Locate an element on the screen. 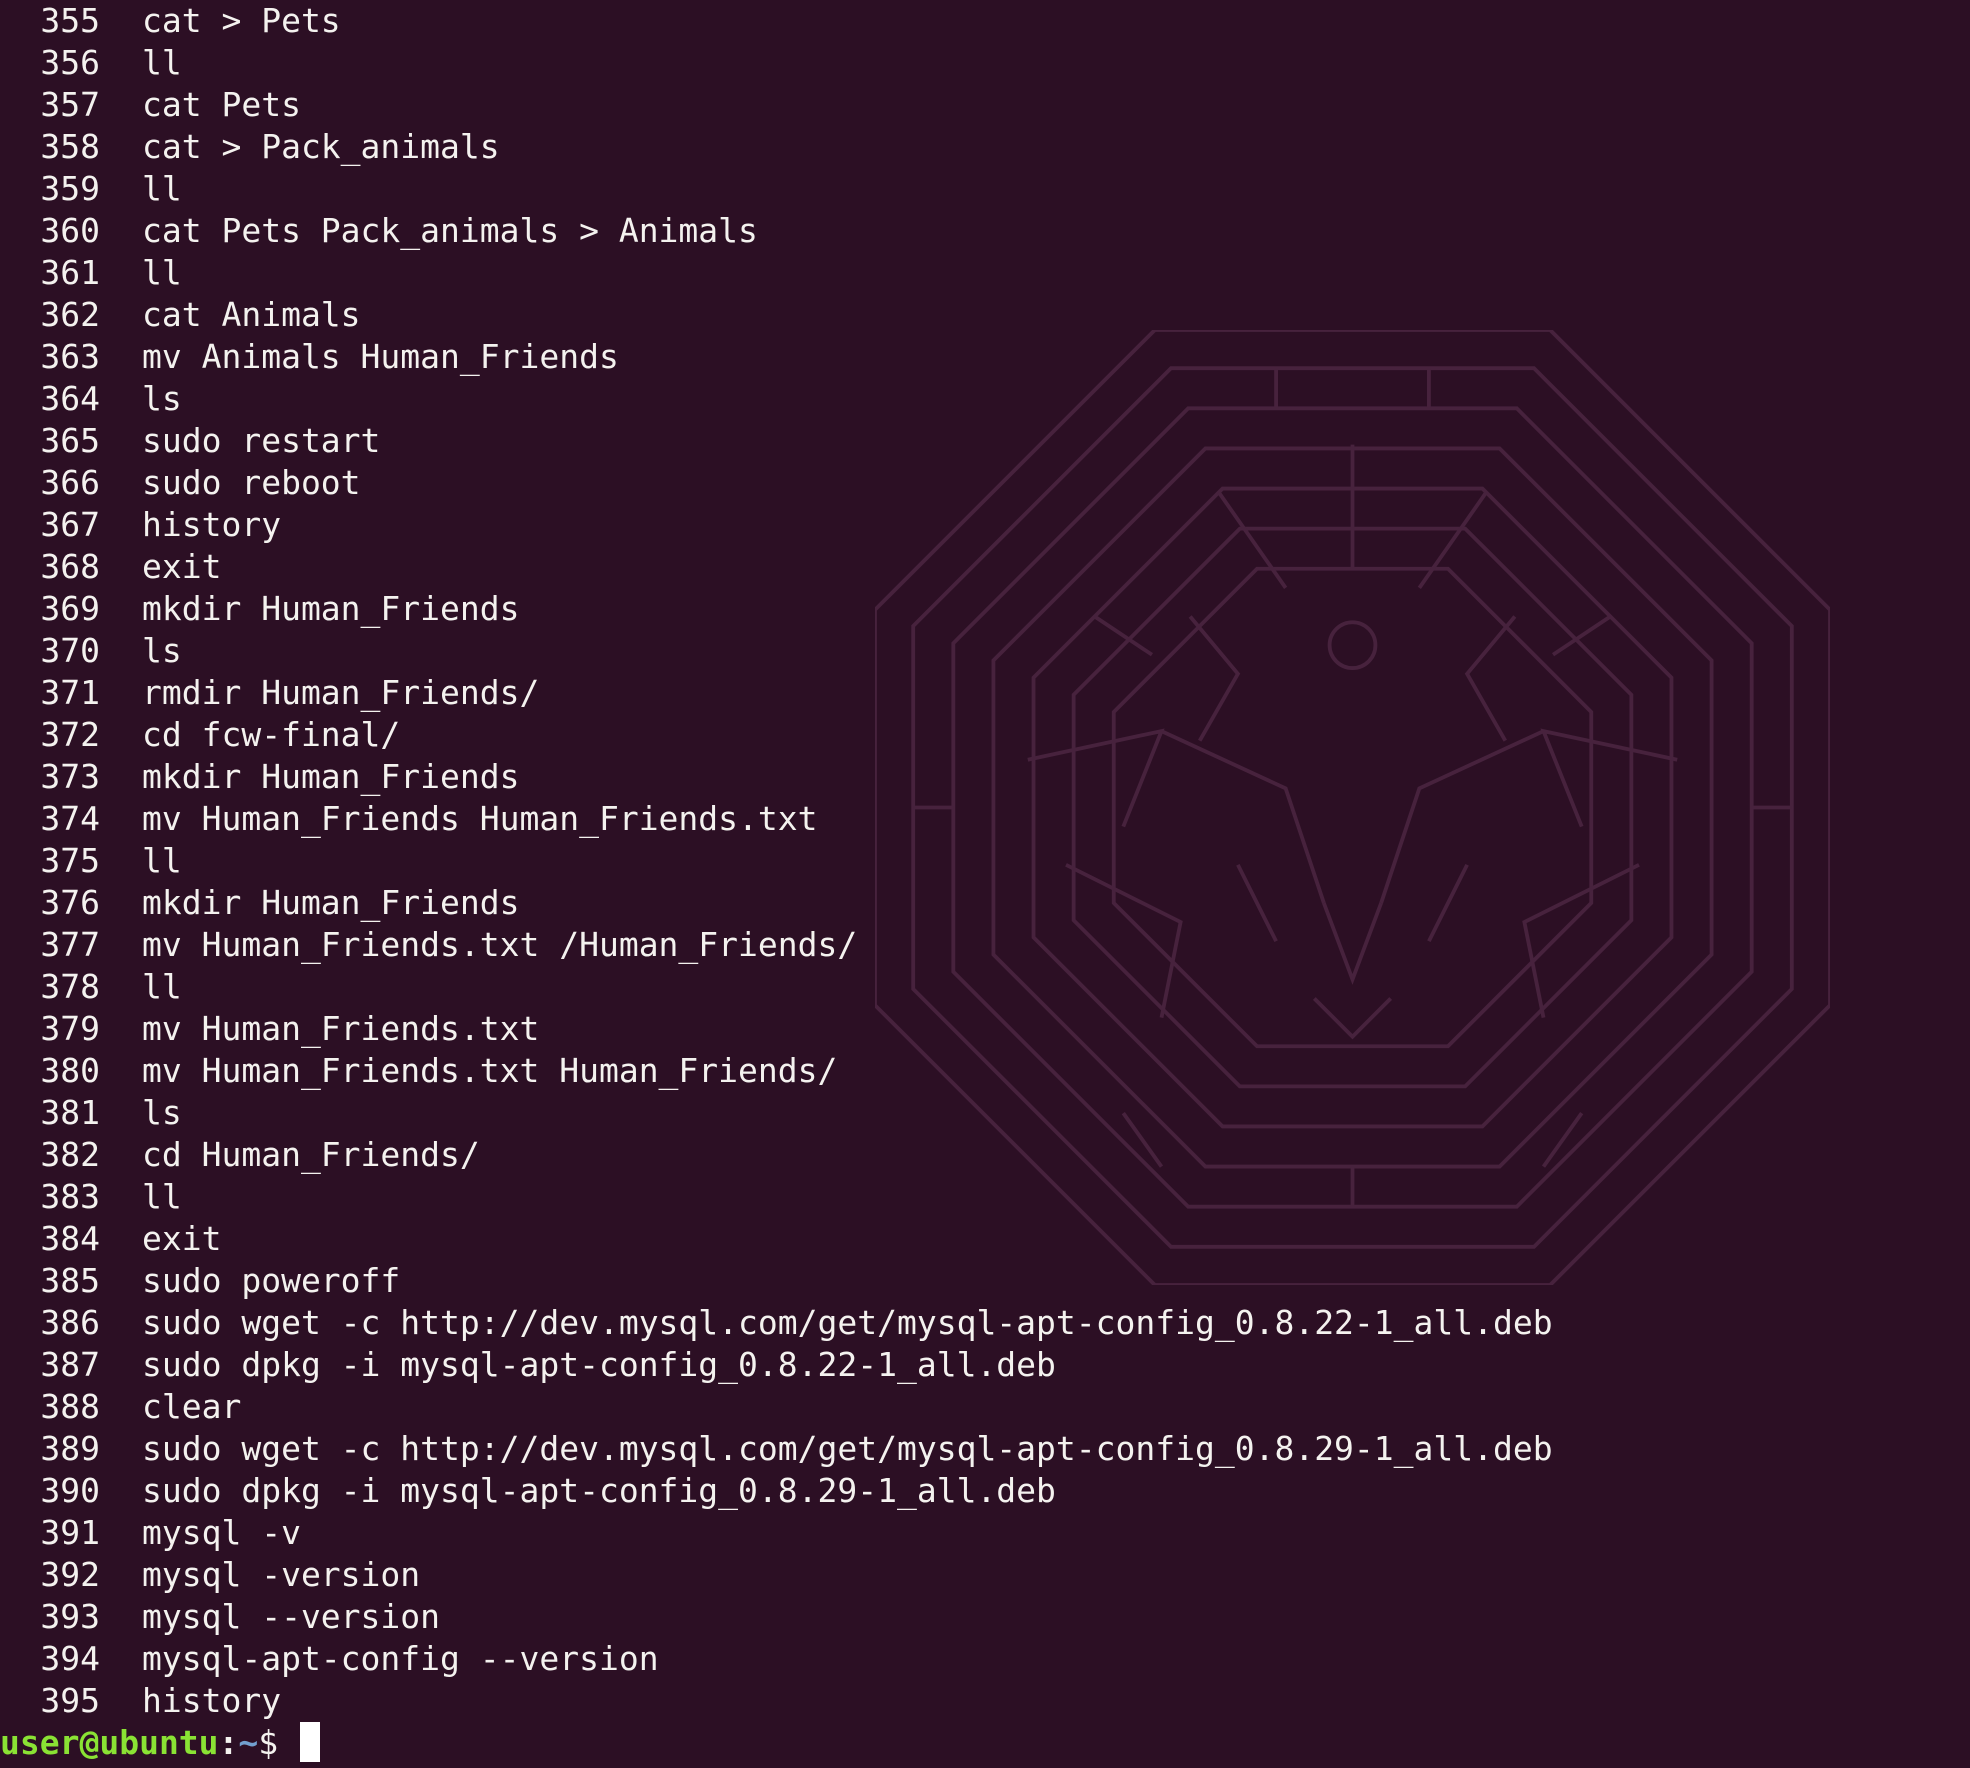 Image resolution: width=1970 pixels, height=1768 pixels. history-line: 370 ls is located at coordinates (985, 651).